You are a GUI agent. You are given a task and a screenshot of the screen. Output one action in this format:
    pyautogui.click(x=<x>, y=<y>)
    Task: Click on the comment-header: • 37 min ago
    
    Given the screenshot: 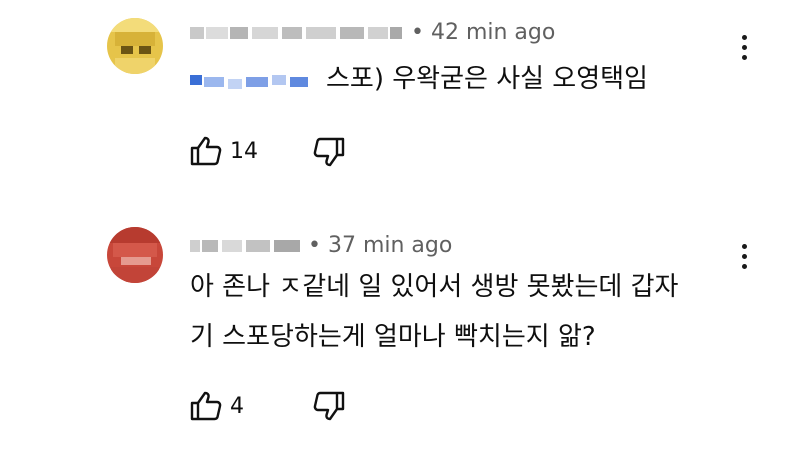 What is the action you would take?
    pyautogui.click(x=321, y=245)
    